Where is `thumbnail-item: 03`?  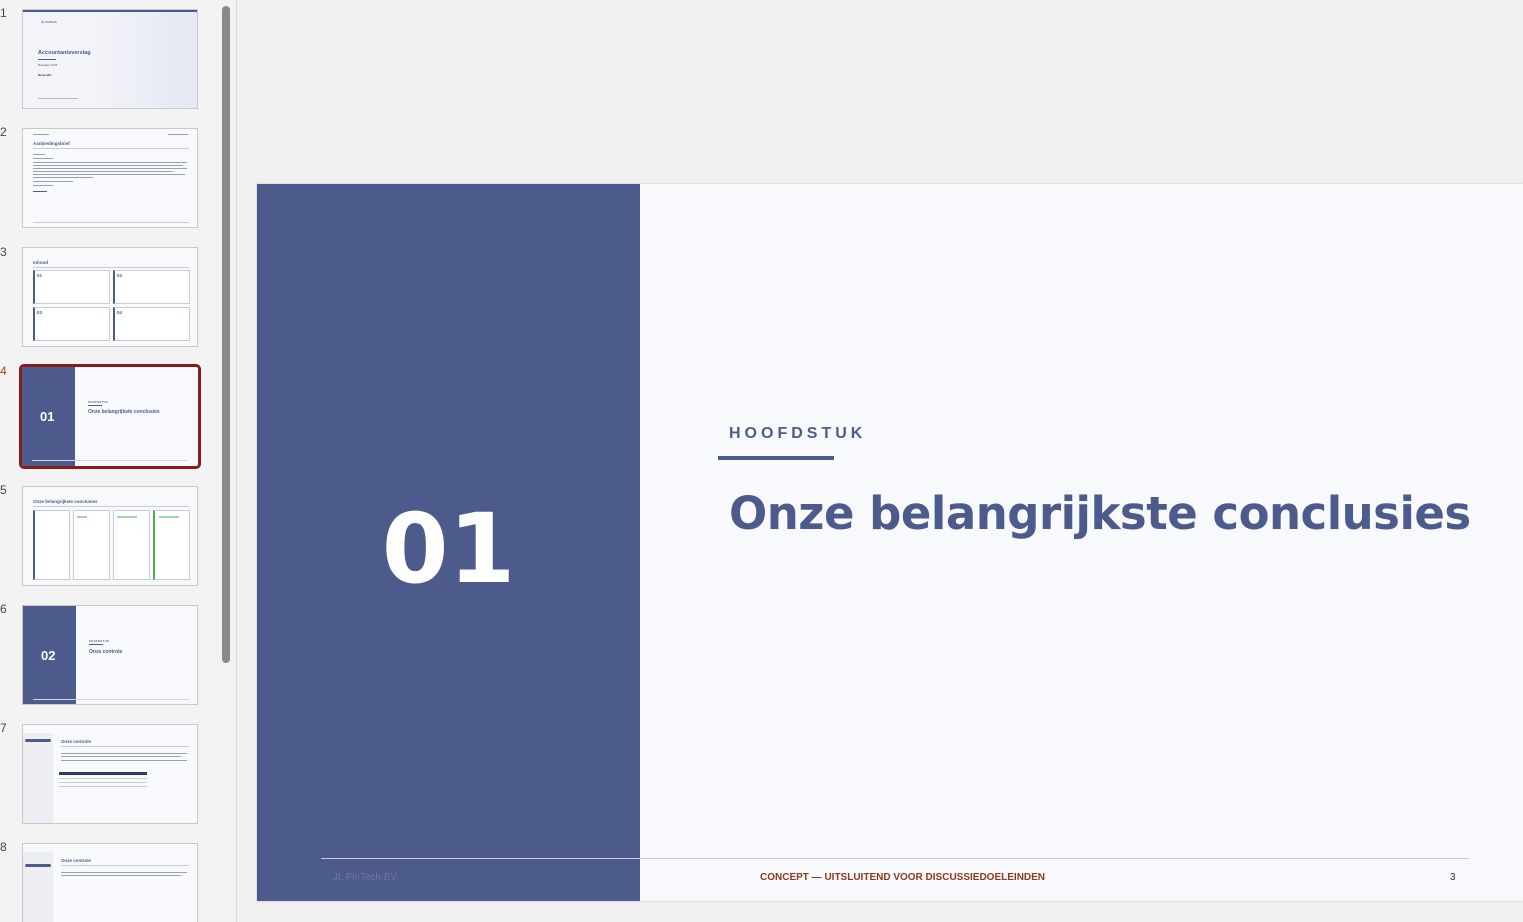 thumbnail-item: 03 is located at coordinates (40, 312).